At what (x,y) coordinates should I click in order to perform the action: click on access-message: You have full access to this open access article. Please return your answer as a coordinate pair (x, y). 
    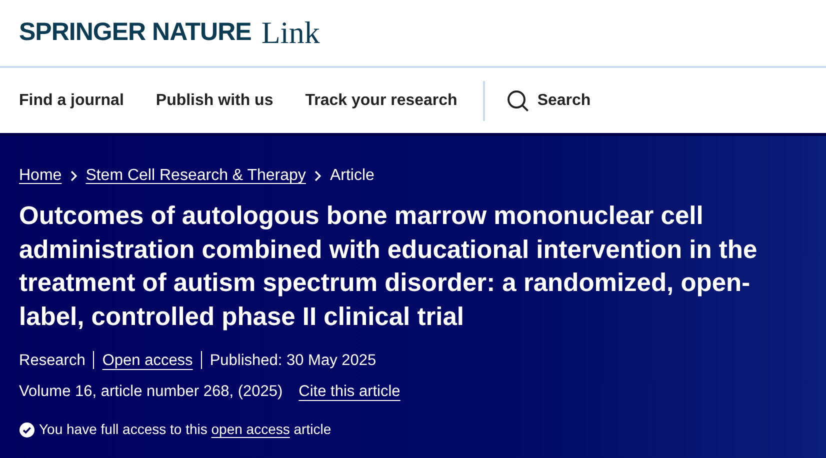
    Looking at the image, I should click on (185, 430).